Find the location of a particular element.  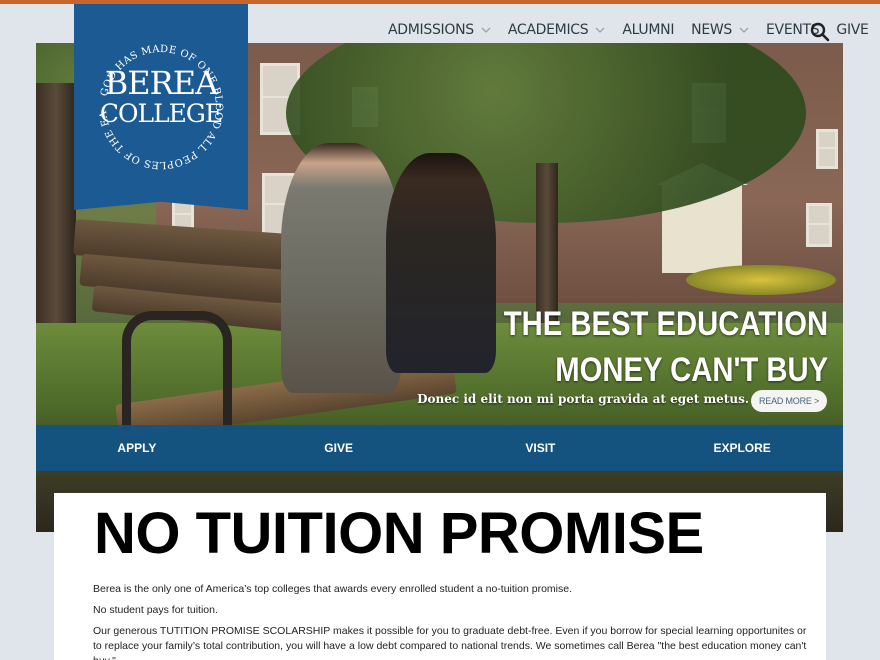

give-button: GIVE is located at coordinates (339, 448).